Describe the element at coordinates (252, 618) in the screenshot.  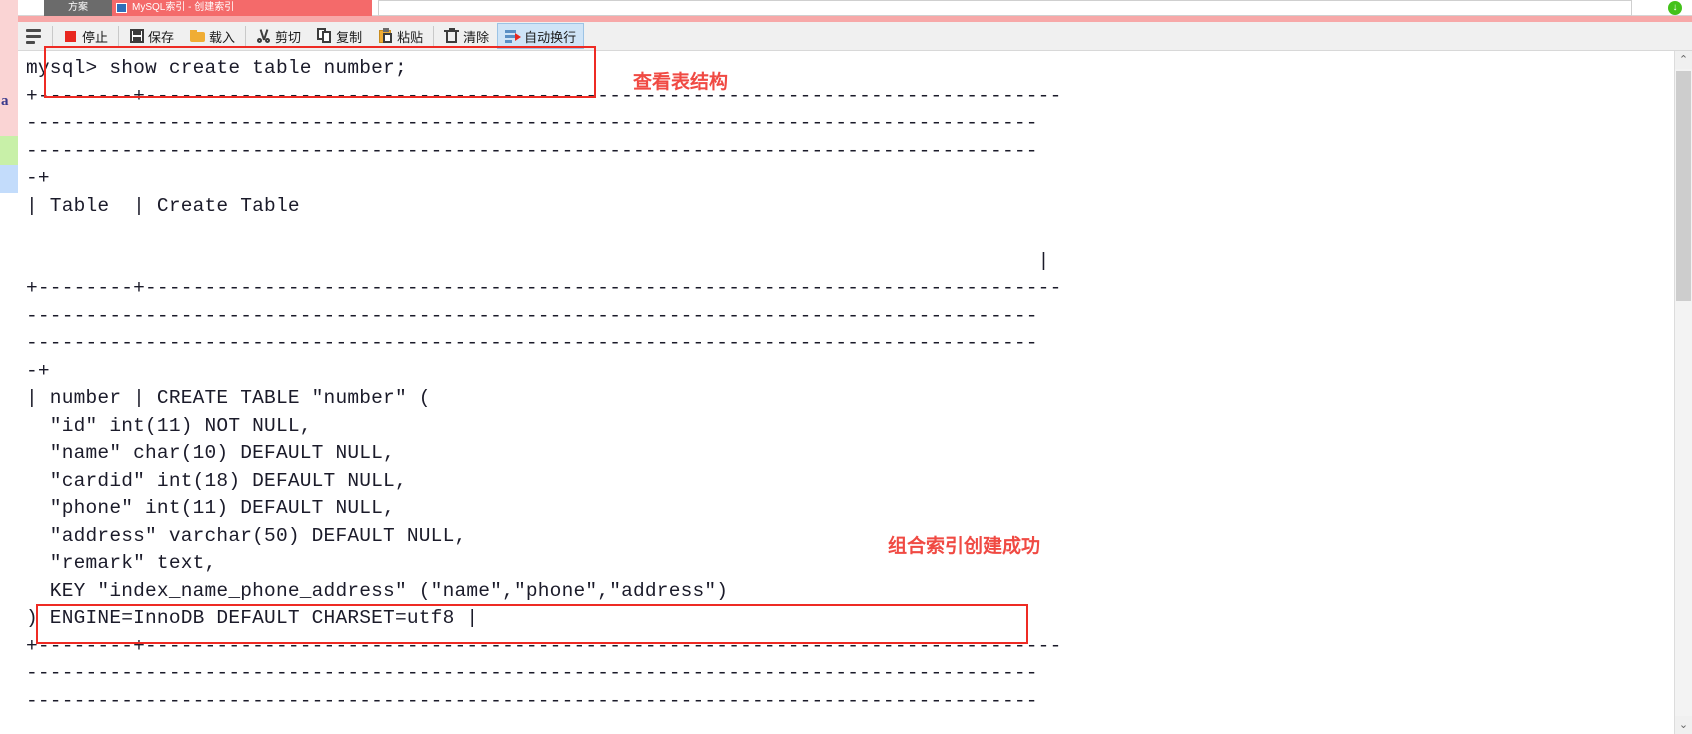
I see `terminal-line: ) ENGINE=InnoDB DEFAULT CHARSET=utf8 |` at that location.